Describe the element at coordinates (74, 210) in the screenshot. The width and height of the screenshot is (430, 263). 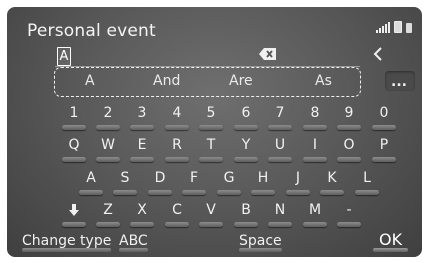
I see `down-arrow-icon` at that location.